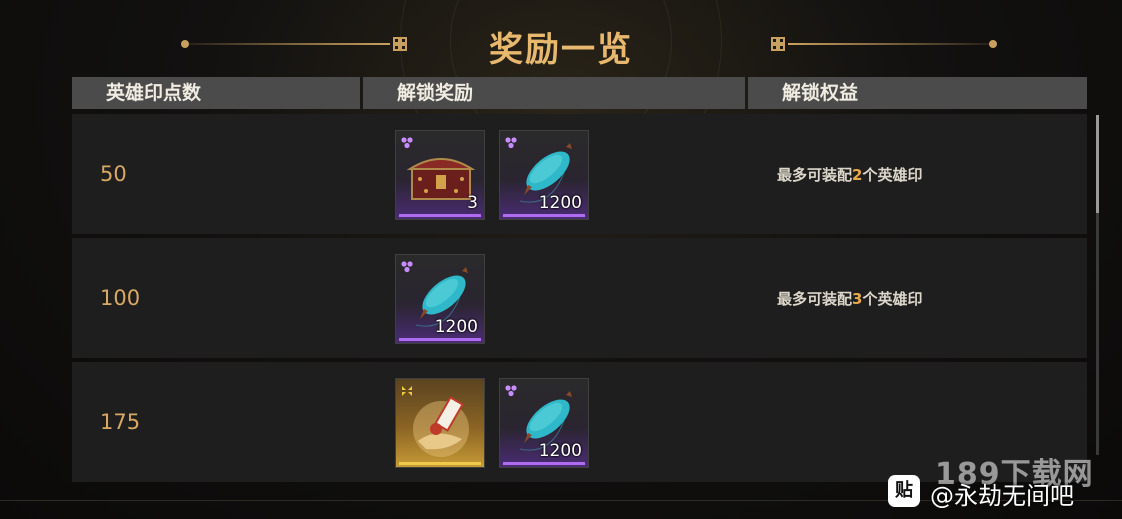 This screenshot has width=1122, height=519. I want to click on forum-handle: @永劫无间吧, so click(1002, 496).